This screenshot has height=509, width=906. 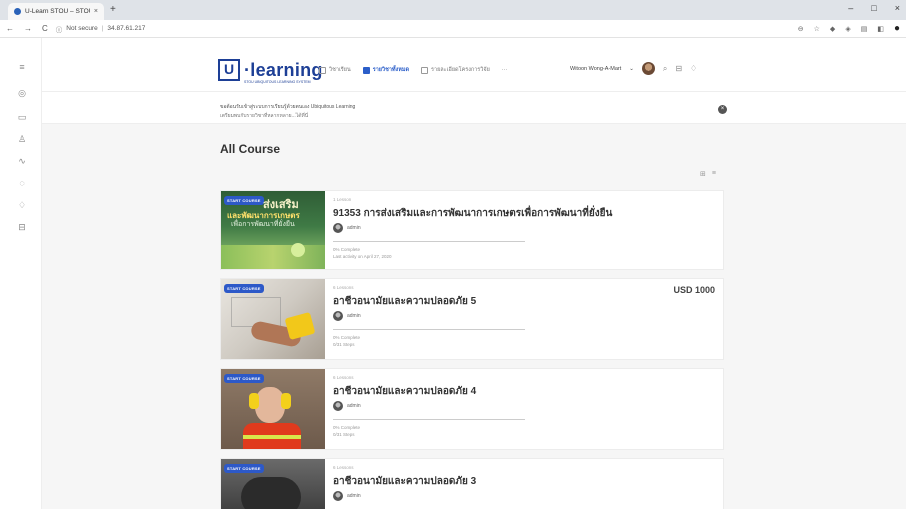 I want to click on course-title: อาชีวอนามัยและความปลอดภัย 4, so click(x=404, y=391).